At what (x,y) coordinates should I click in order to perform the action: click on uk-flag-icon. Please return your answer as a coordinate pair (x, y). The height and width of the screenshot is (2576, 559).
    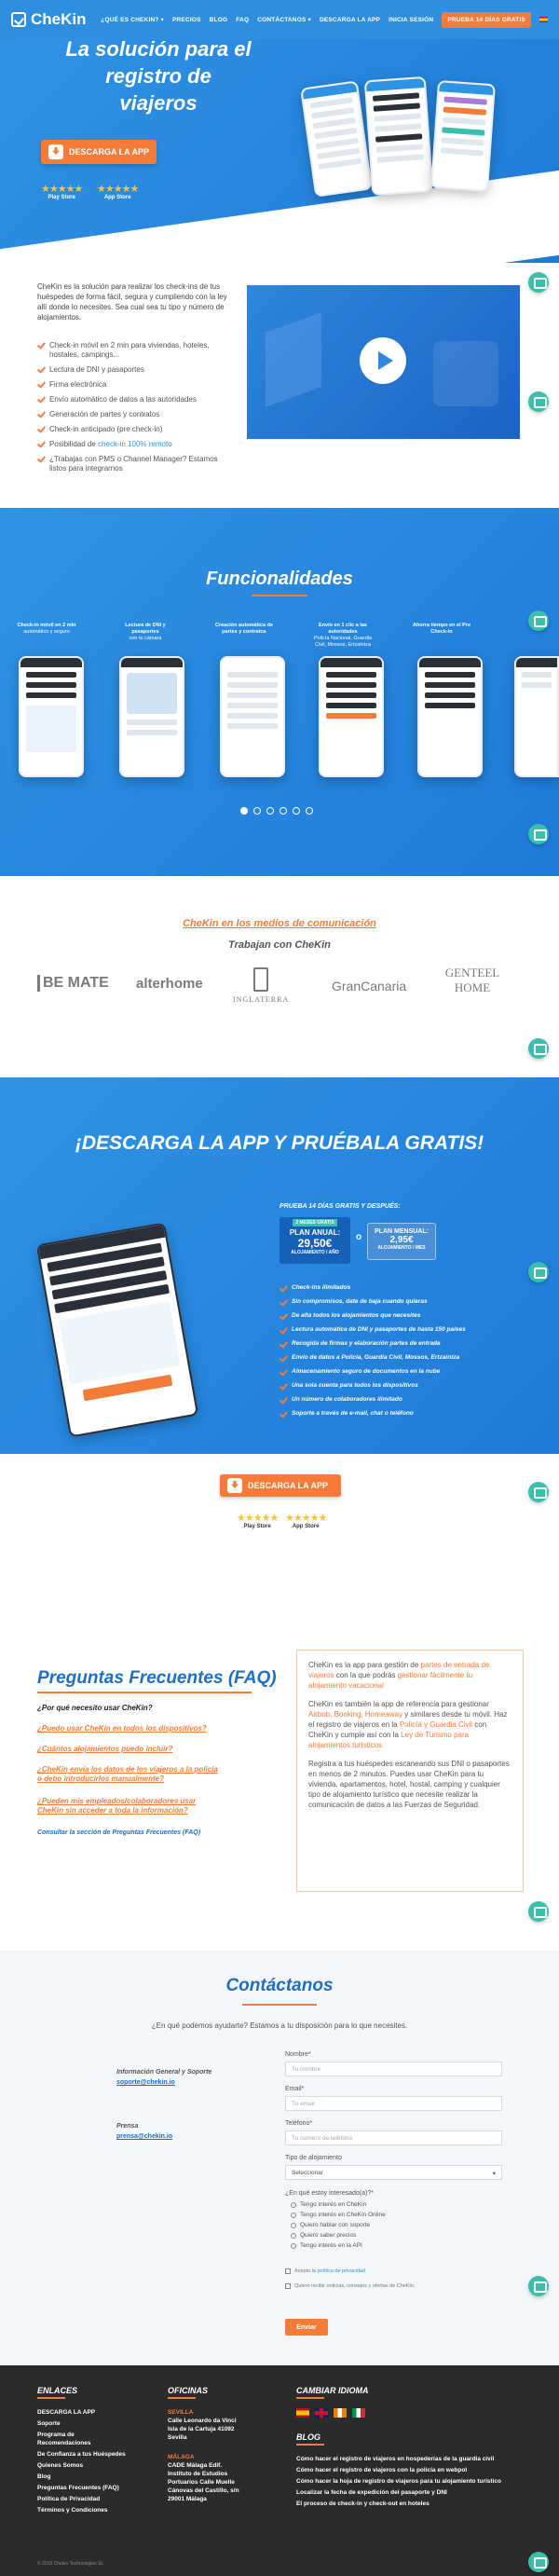
    Looking at the image, I should click on (321, 2413).